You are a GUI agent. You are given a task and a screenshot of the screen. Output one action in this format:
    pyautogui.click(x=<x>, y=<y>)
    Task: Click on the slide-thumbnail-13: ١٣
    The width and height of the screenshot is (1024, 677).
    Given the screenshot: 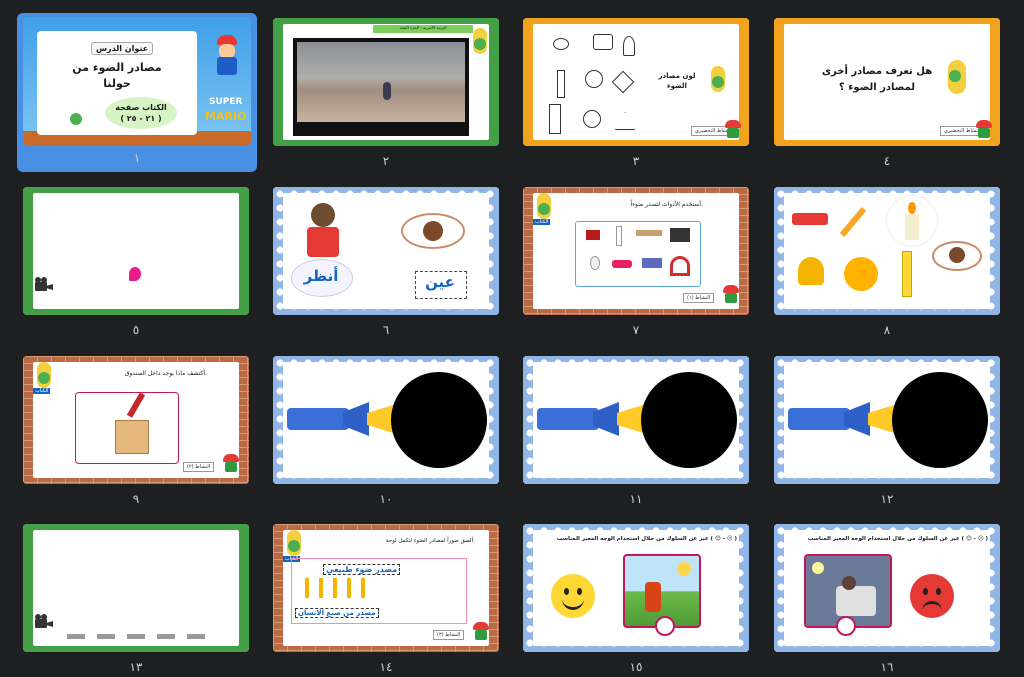 What is the action you would take?
    pyautogui.click(x=136, y=600)
    